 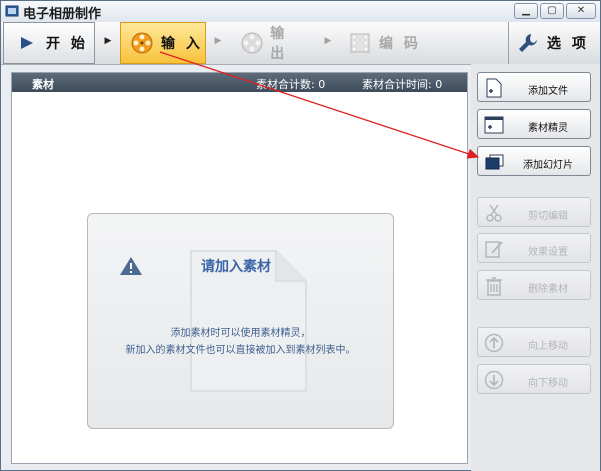 What do you see at coordinates (494, 380) in the screenshot?
I see `arrow-down-icon` at bounding box center [494, 380].